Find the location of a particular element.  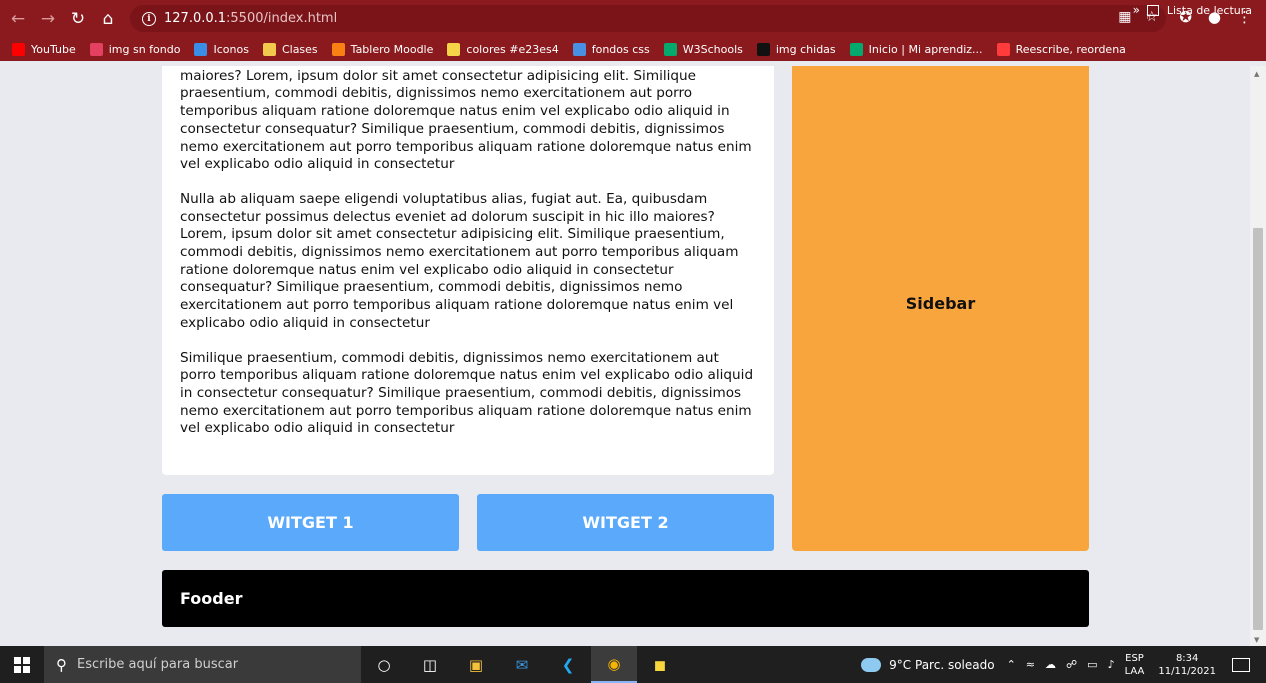

bookmark-item: YouTube is located at coordinates (44, 49).